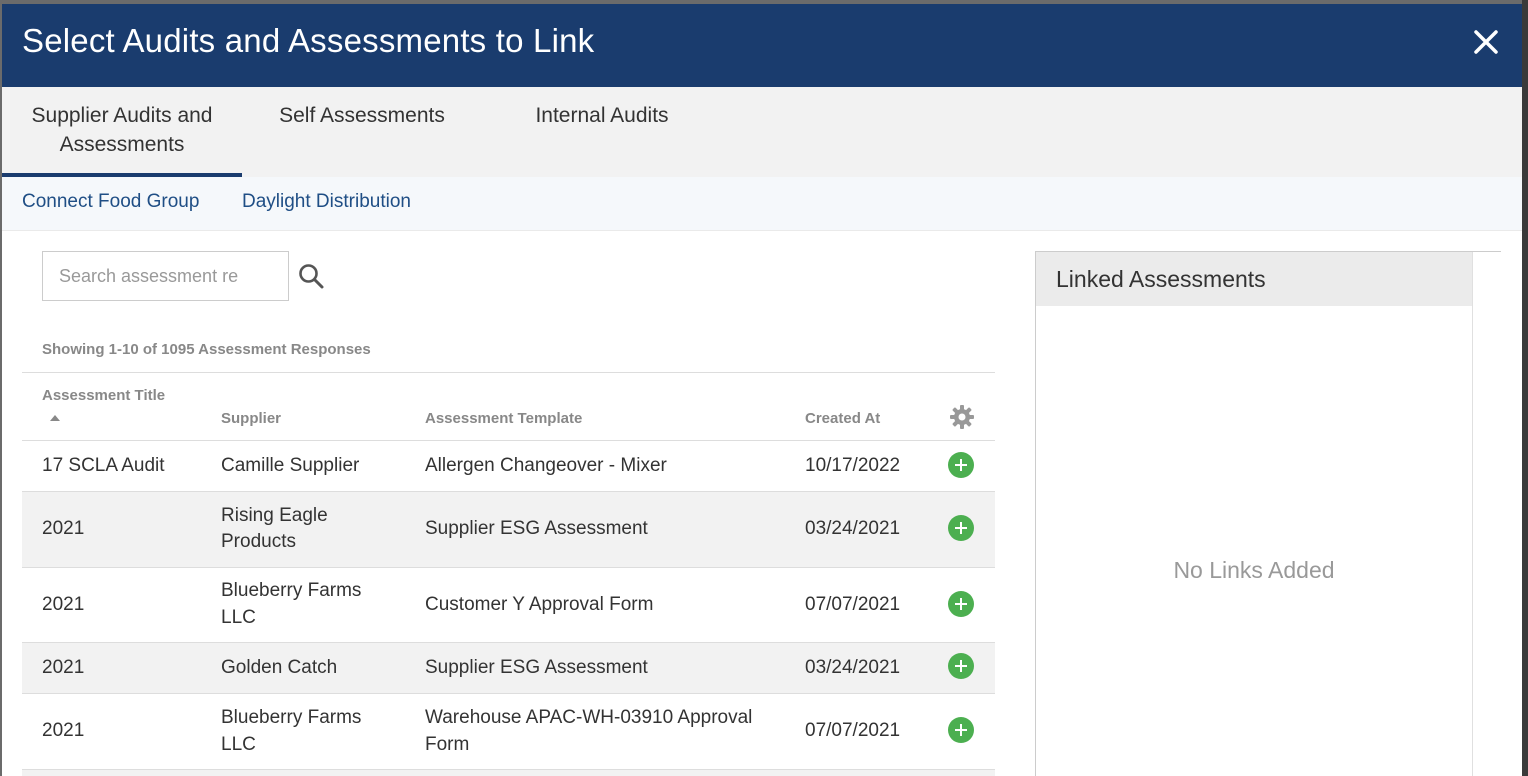  I want to click on col-supplier: Supplier, so click(251, 418).